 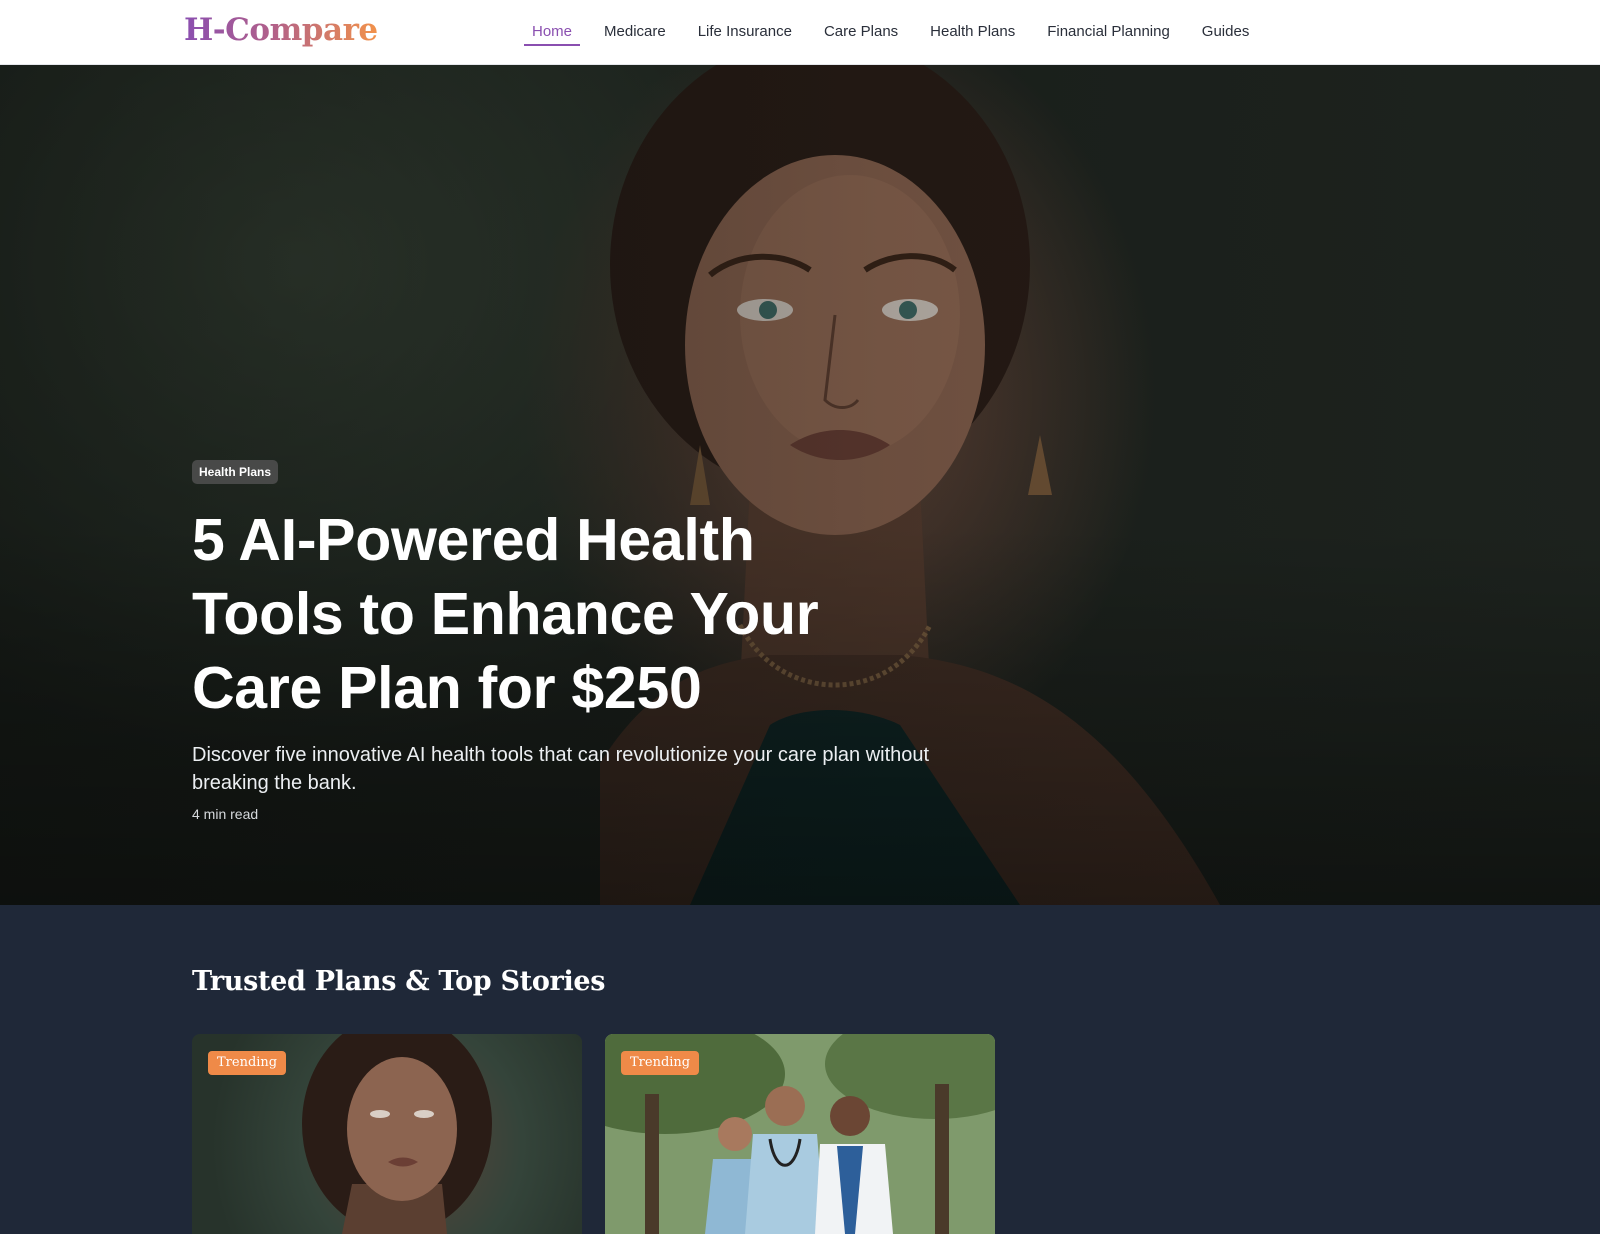 I want to click on nav-item-care-plans: Care Plans, so click(x=861, y=32).